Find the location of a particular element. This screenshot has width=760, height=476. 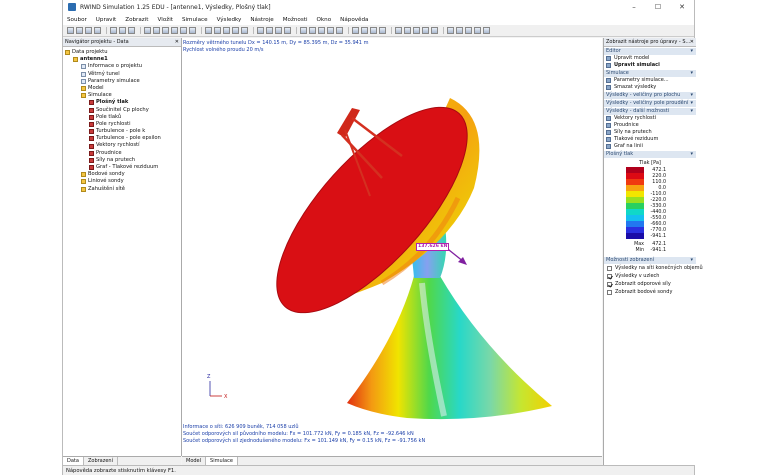

menu-zobrazit: Zobrazit is located at coordinates (136, 20).